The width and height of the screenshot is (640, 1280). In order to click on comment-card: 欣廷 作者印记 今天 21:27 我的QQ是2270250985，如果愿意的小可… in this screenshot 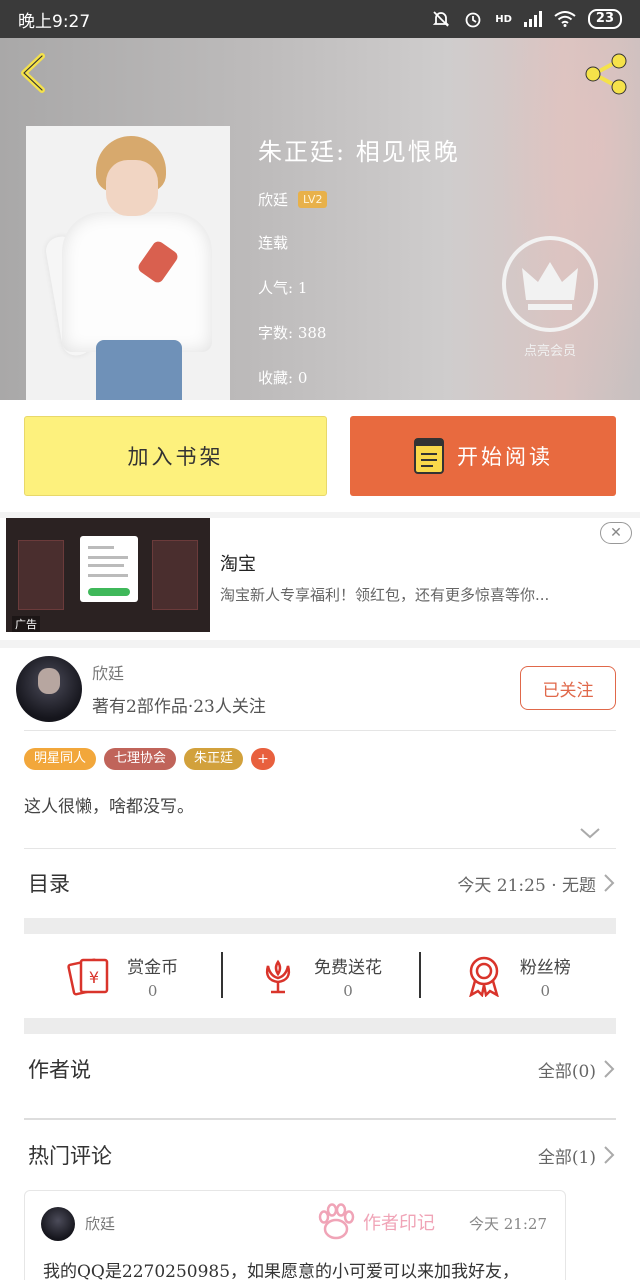, I will do `click(295, 1235)`.